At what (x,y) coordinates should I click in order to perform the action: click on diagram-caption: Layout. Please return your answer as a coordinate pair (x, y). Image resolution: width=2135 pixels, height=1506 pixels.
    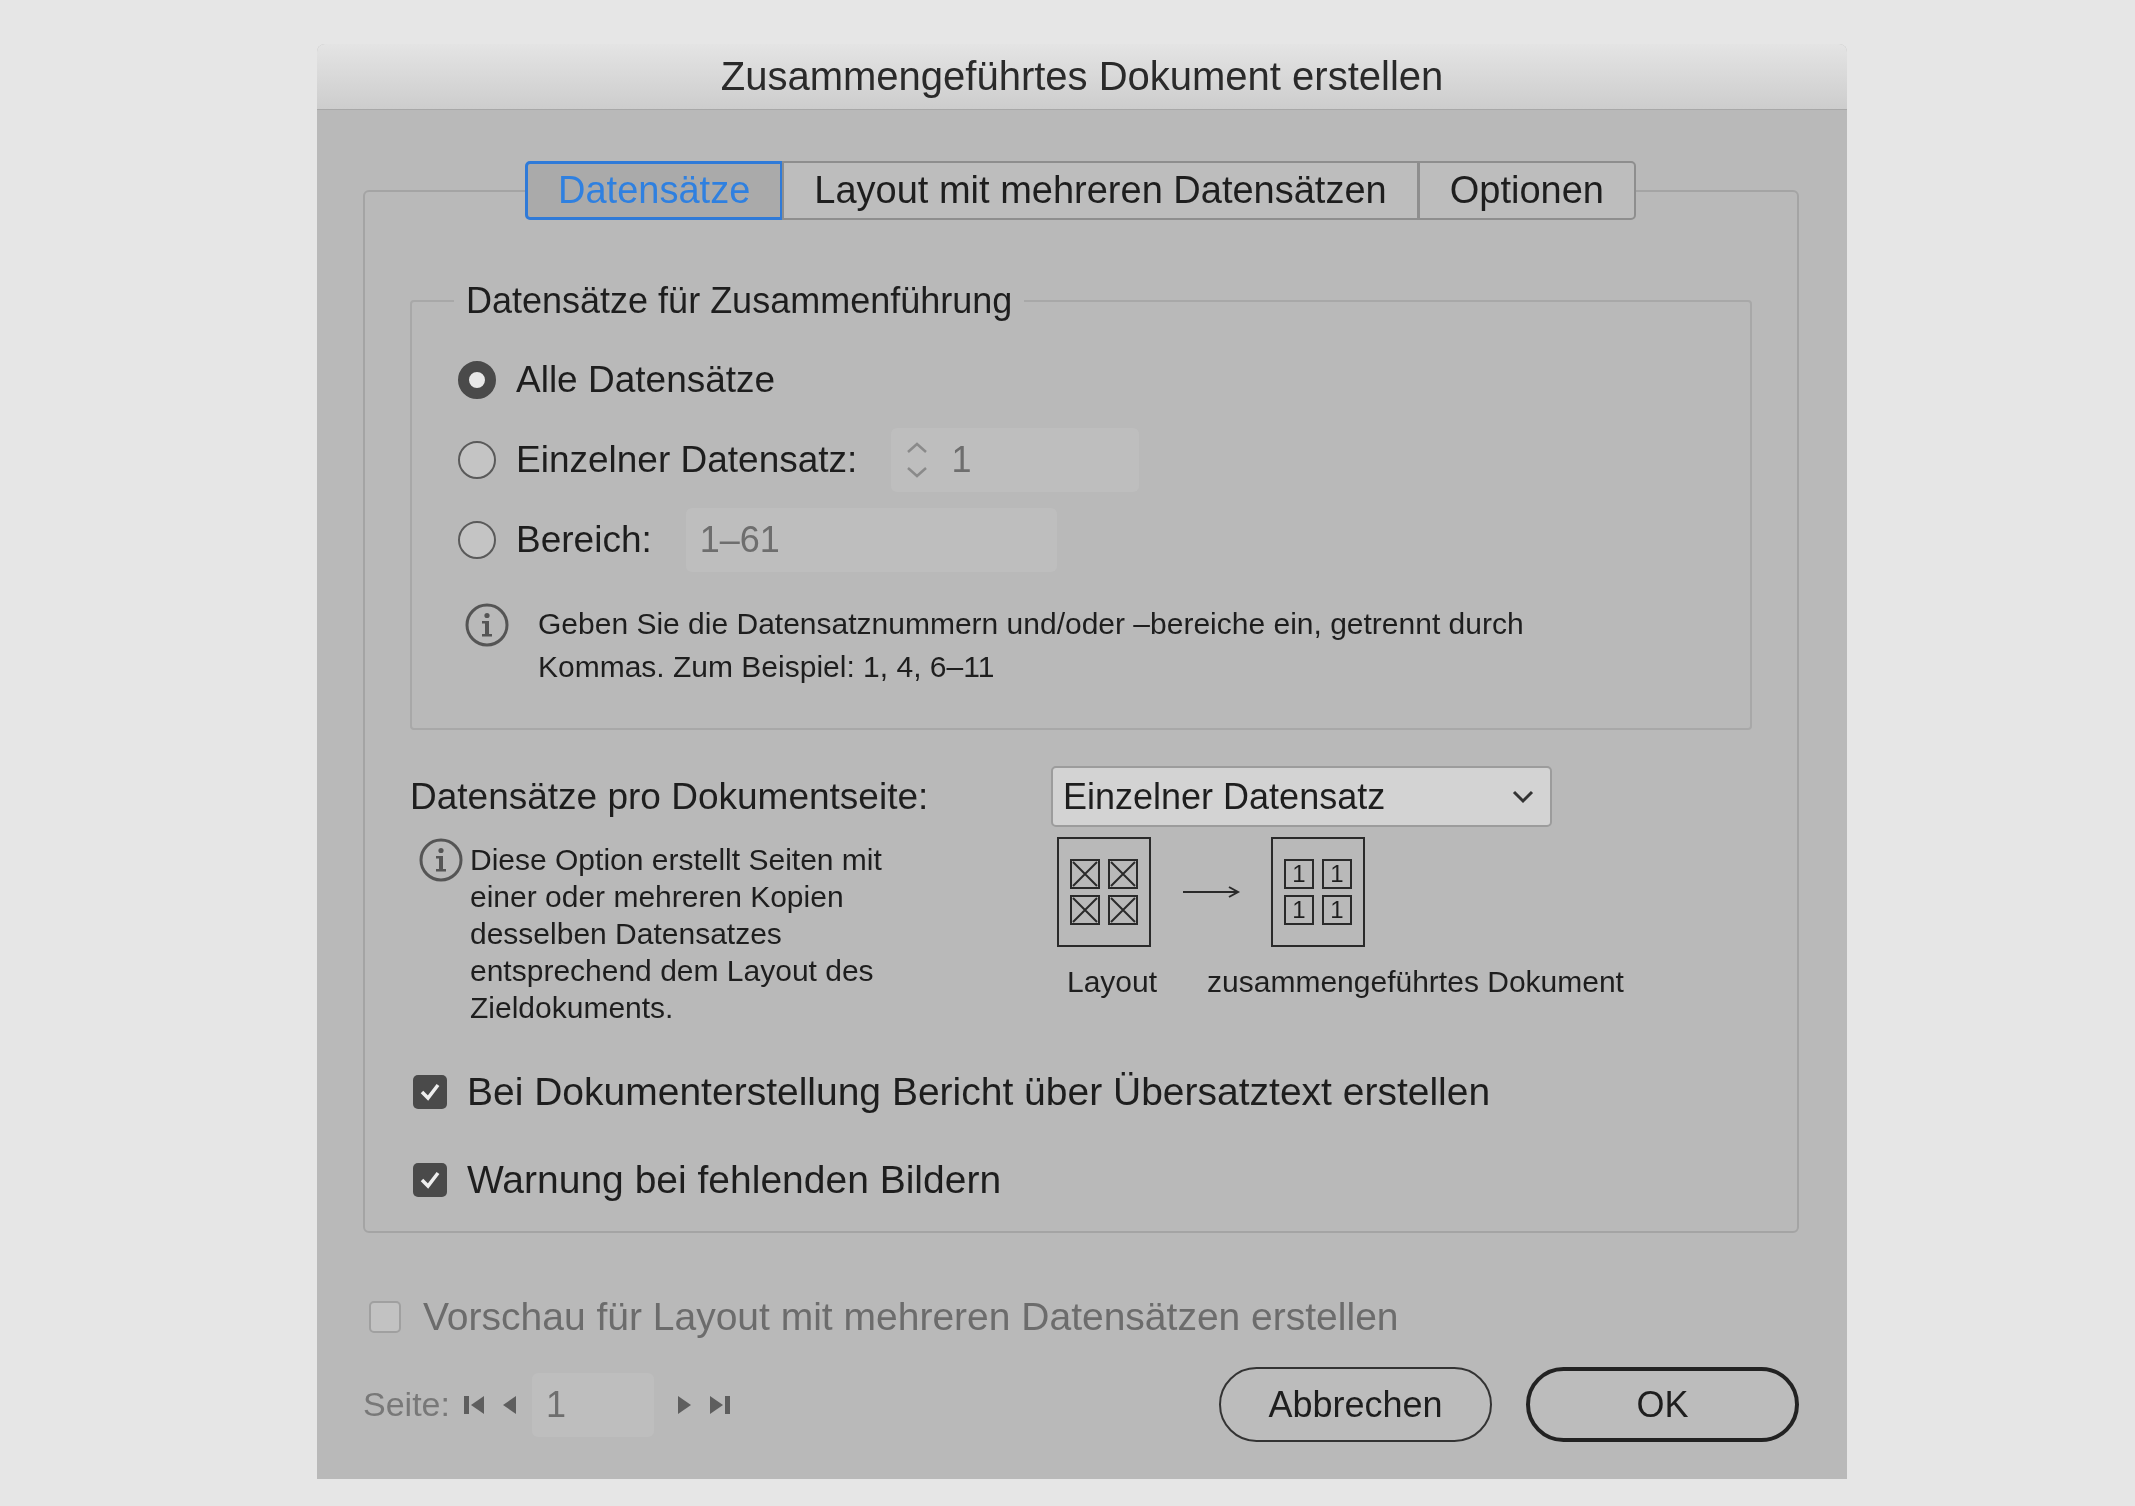
    Looking at the image, I should click on (1112, 982).